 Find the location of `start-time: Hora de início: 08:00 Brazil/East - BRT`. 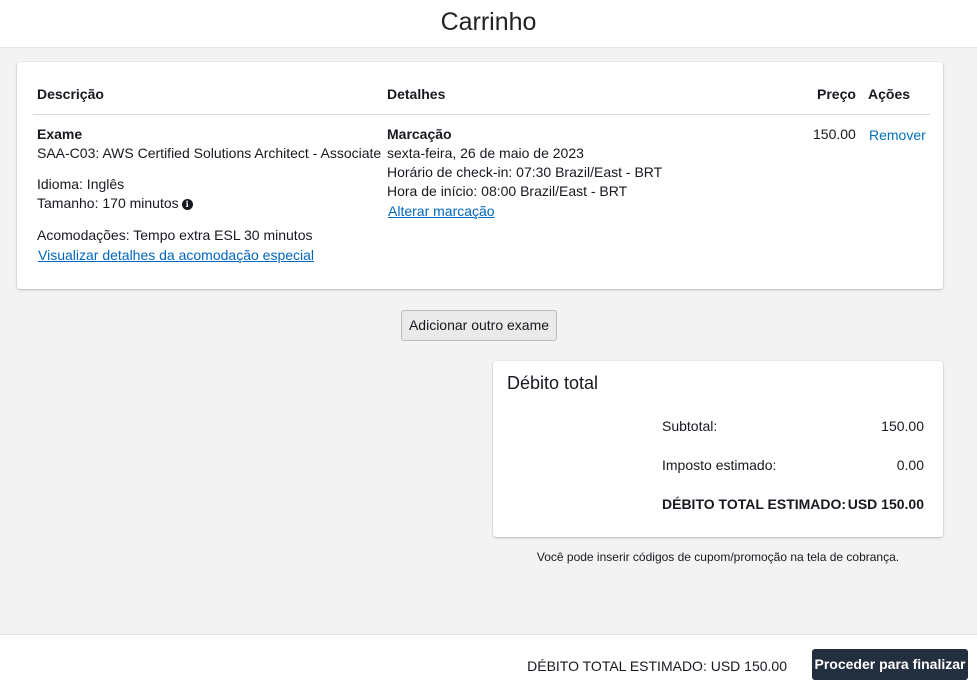

start-time: Hora de início: 08:00 Brazil/East - BRT is located at coordinates (507, 191).